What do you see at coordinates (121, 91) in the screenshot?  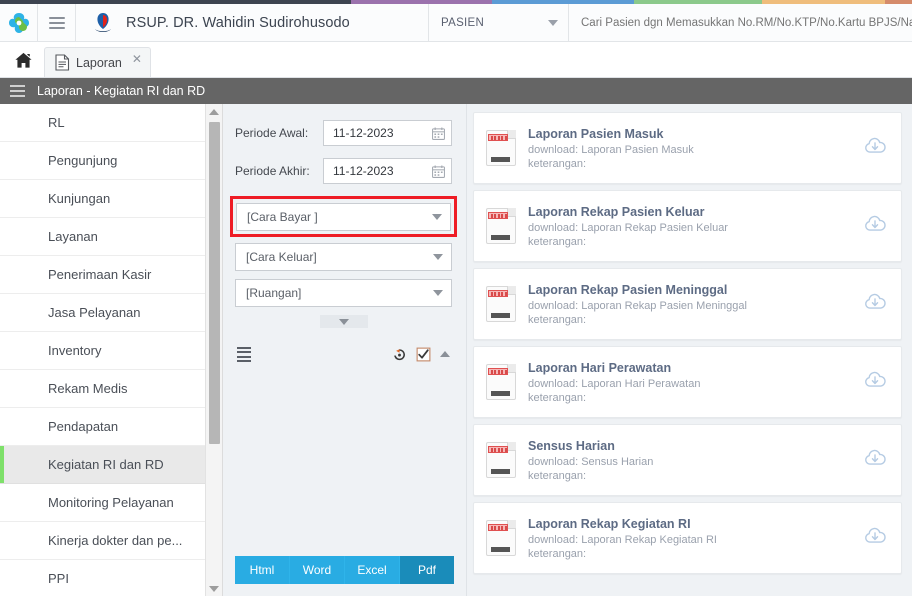 I see `page-title: Laporan - Kegiatan RI dan RD` at bounding box center [121, 91].